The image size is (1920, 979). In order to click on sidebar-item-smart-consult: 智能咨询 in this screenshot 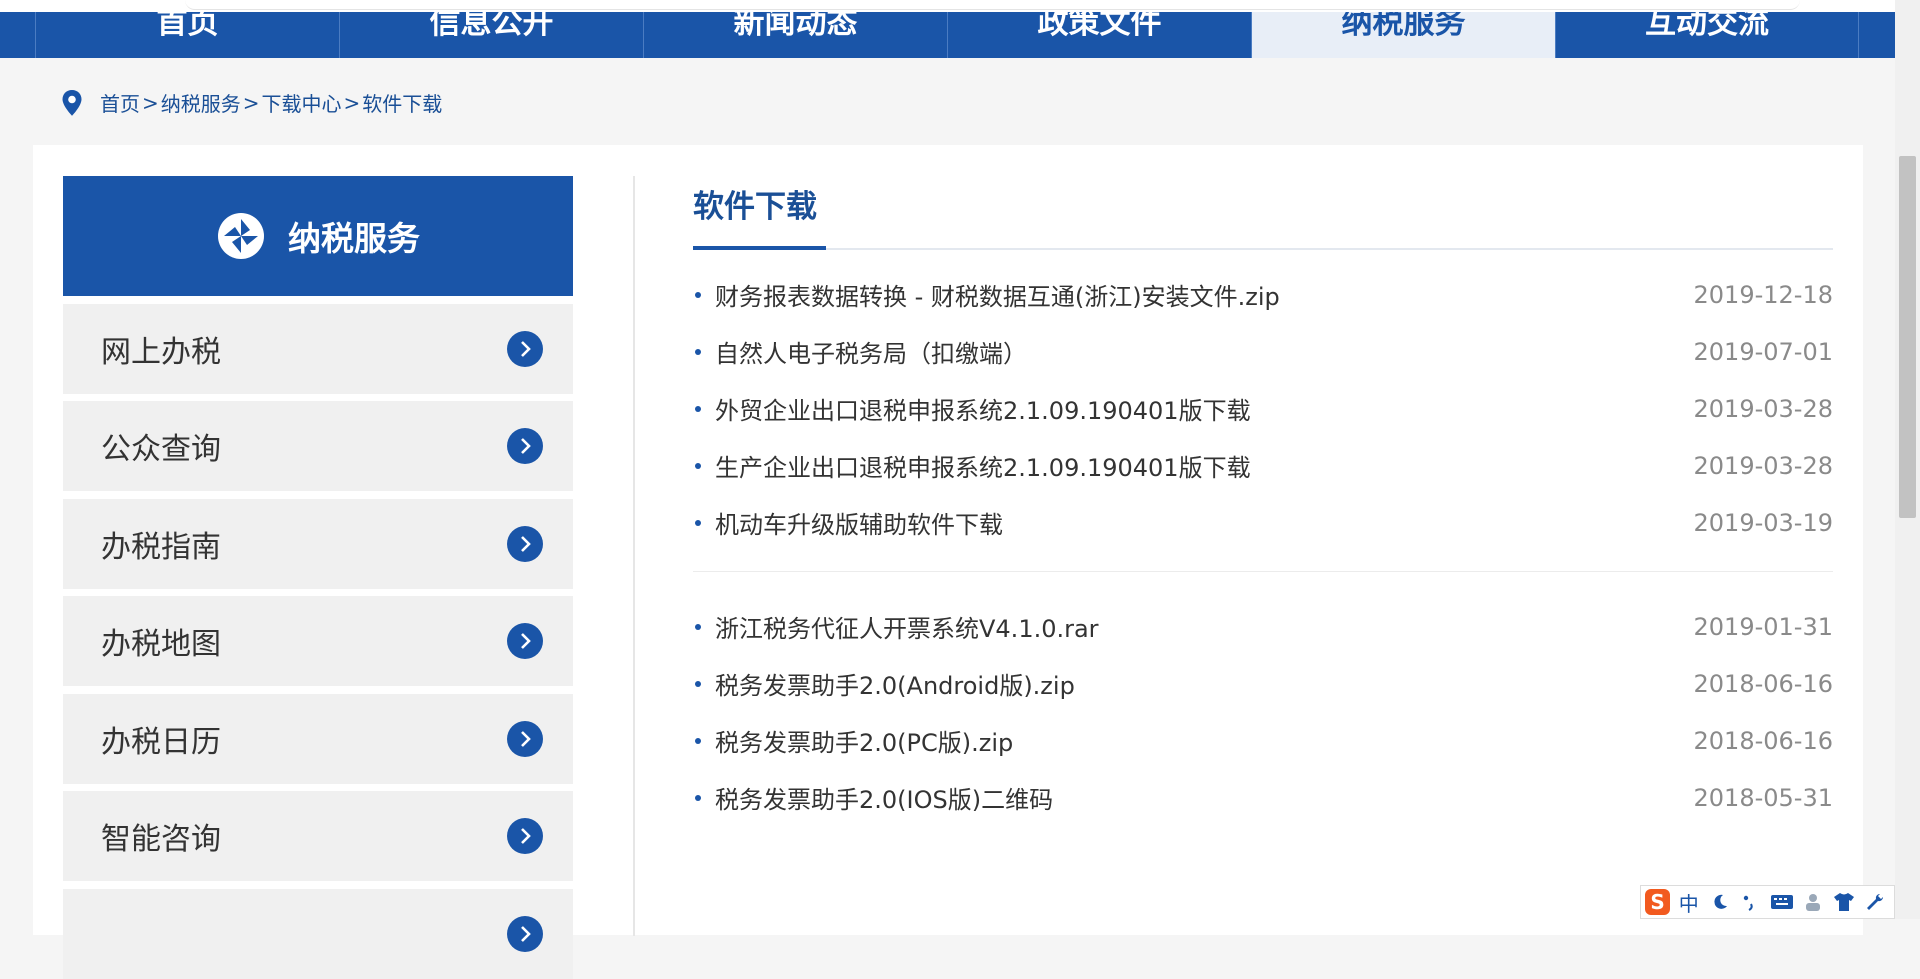, I will do `click(318, 836)`.